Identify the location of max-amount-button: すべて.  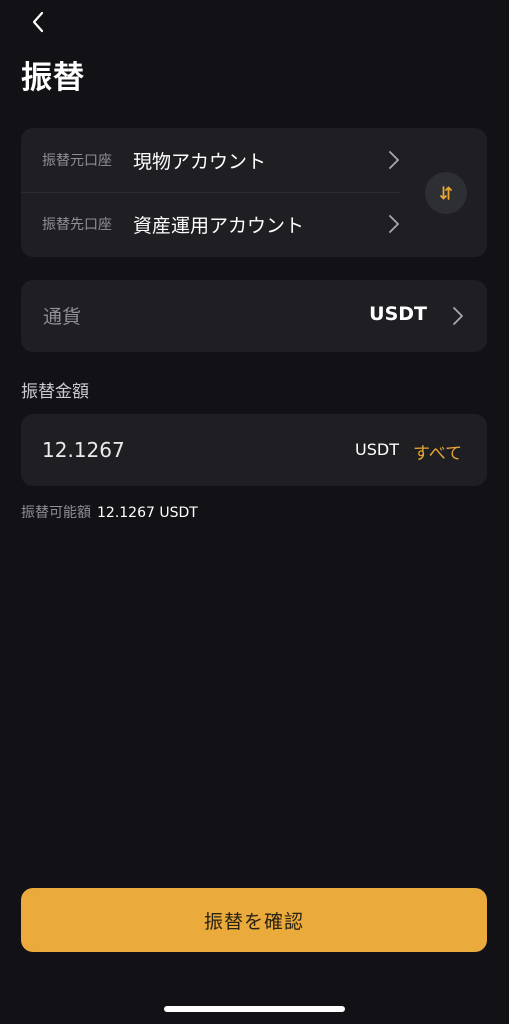
(437, 451).